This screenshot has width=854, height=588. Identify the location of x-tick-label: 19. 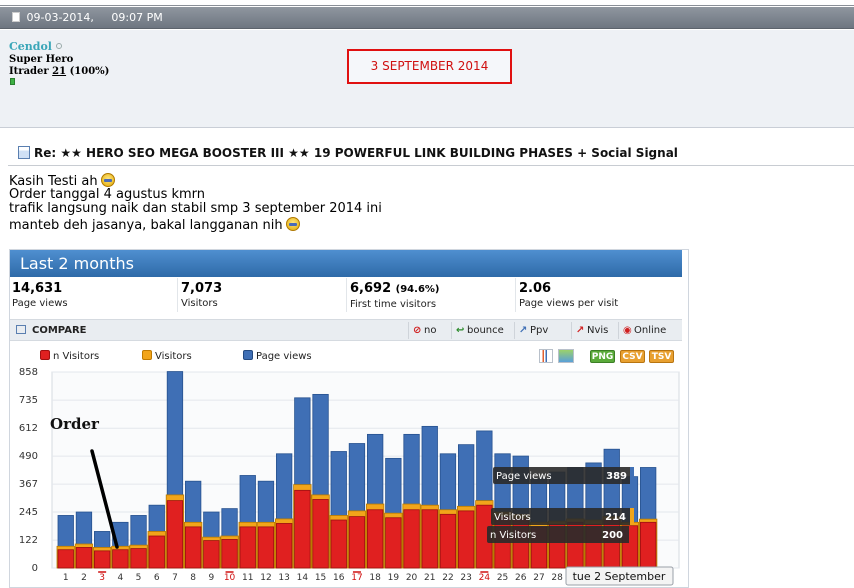
(394, 578).